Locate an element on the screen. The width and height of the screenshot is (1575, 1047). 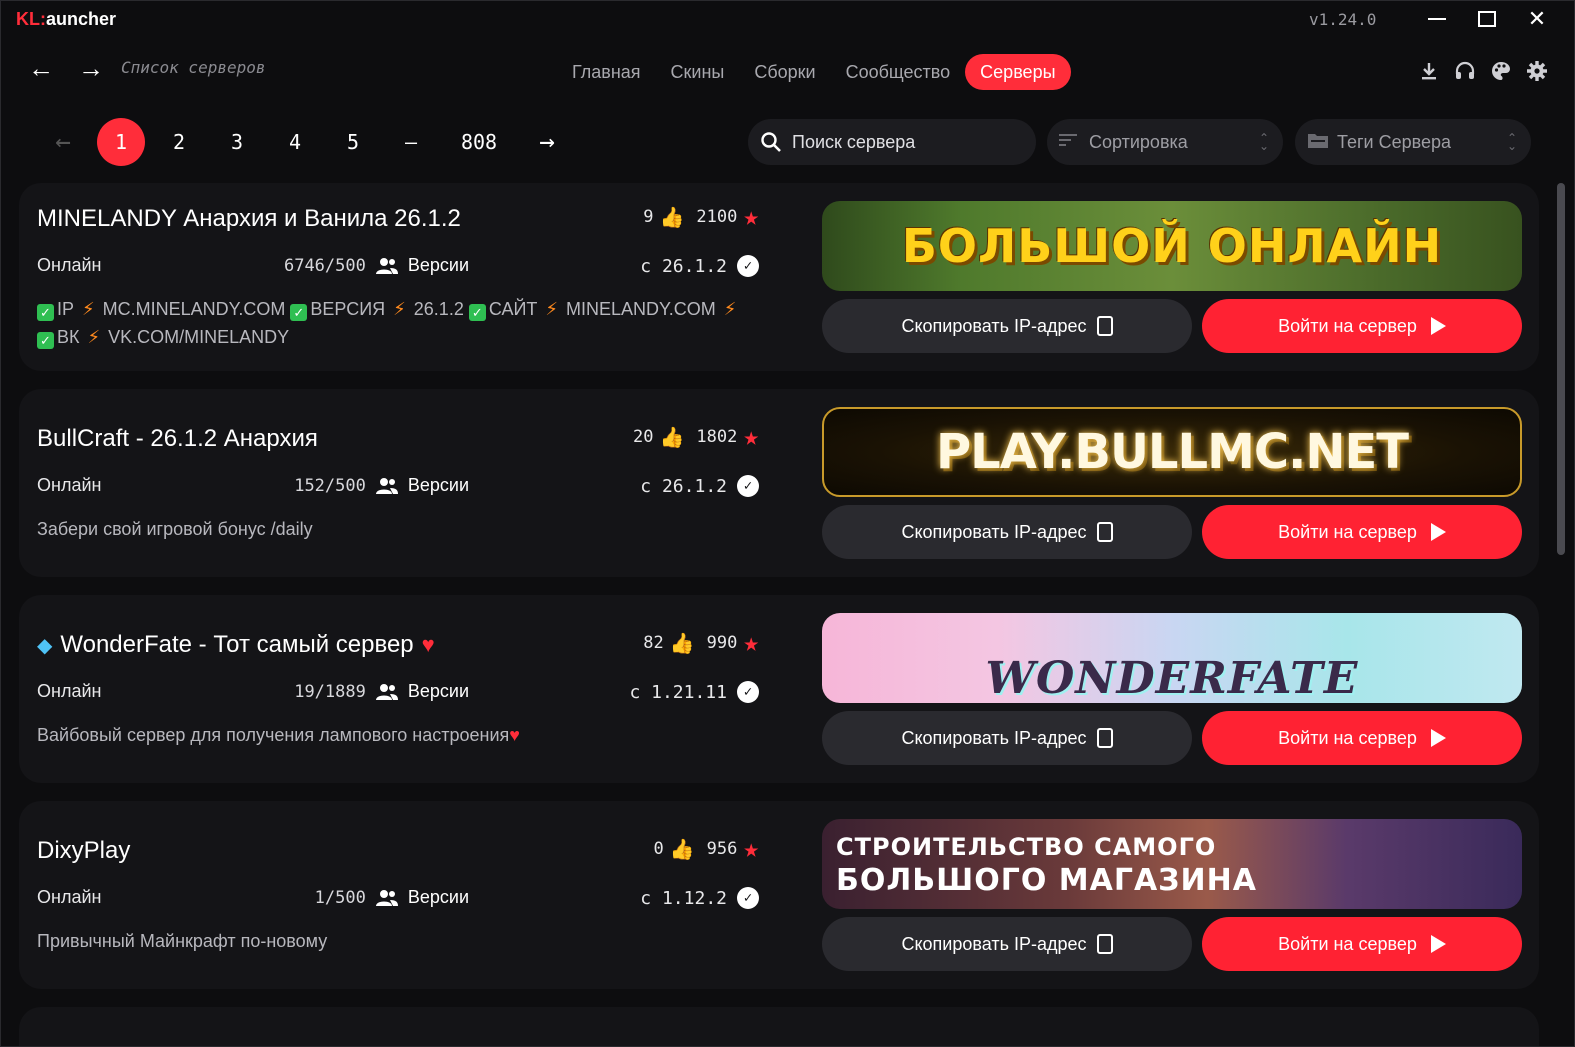
copy-ip-label: Скопировать IP-адрес is located at coordinates (994, 943).